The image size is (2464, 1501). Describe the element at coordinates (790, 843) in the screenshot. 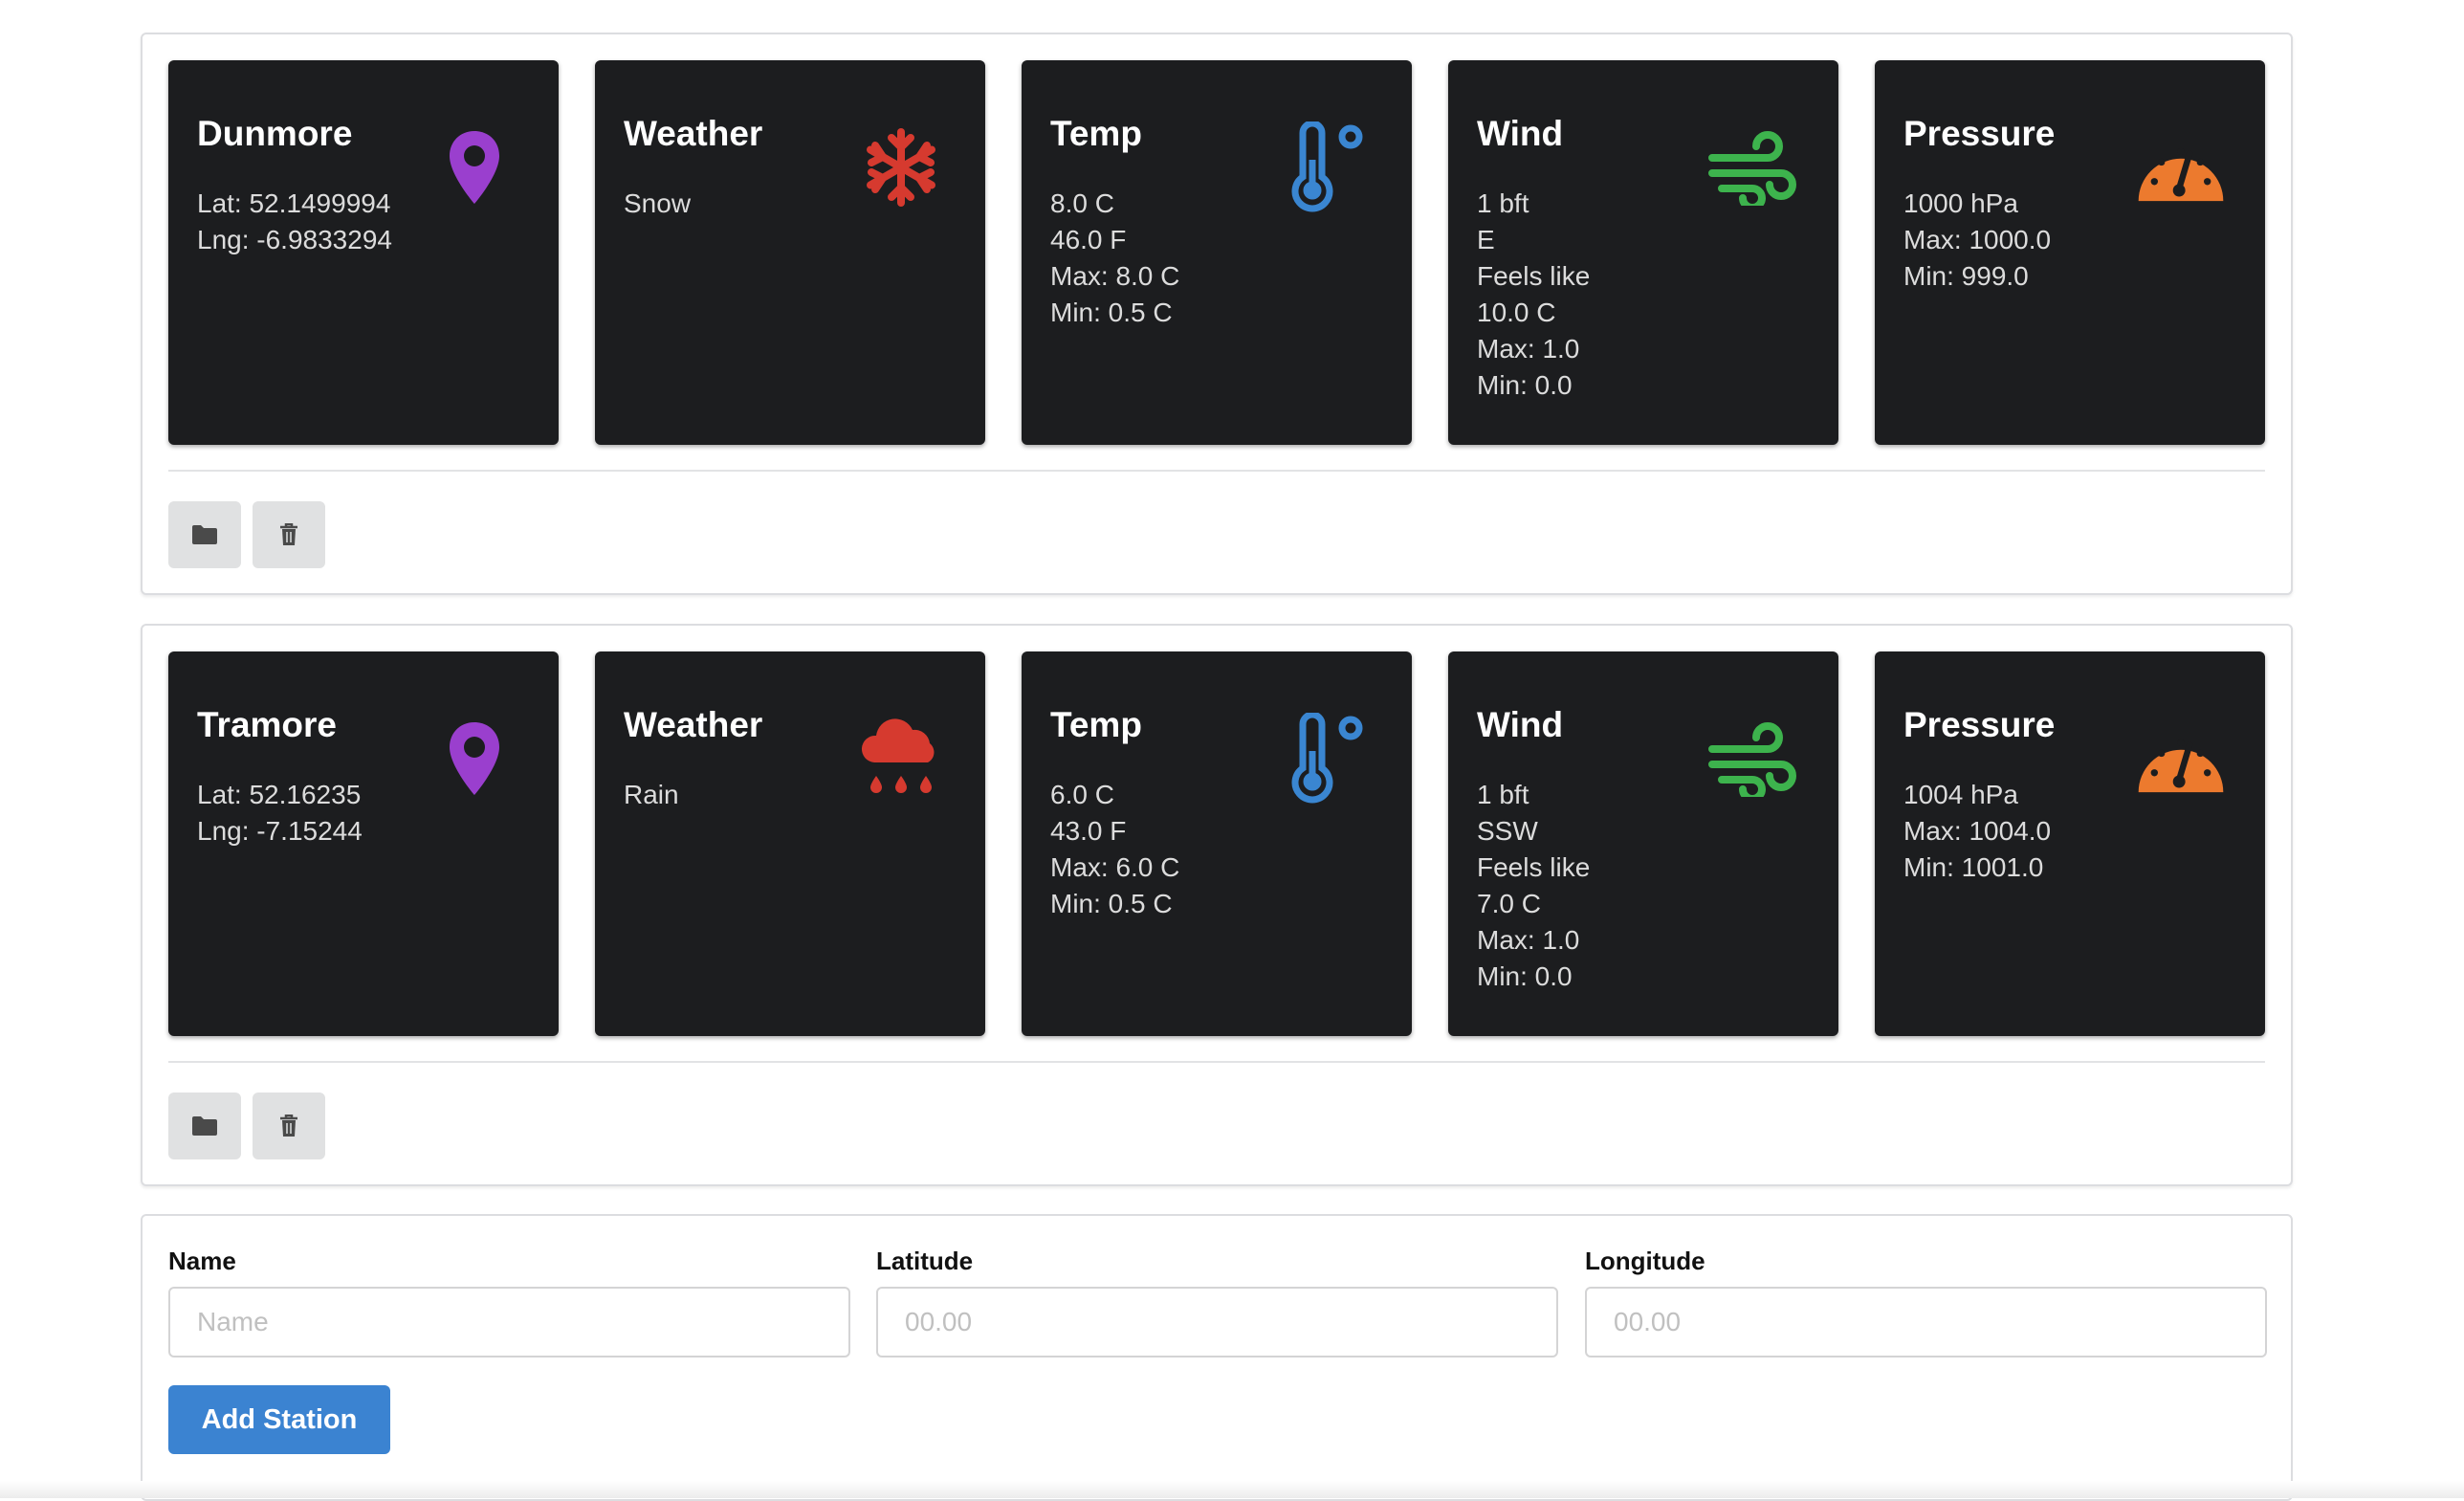

I see `weather-card: Weather Rain` at that location.